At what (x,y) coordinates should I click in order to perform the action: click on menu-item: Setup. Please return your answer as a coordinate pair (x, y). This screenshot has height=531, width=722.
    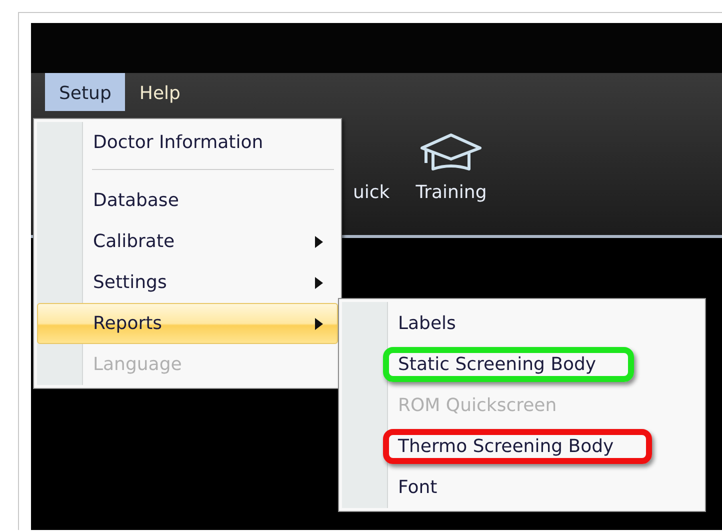
    Looking at the image, I should click on (85, 92).